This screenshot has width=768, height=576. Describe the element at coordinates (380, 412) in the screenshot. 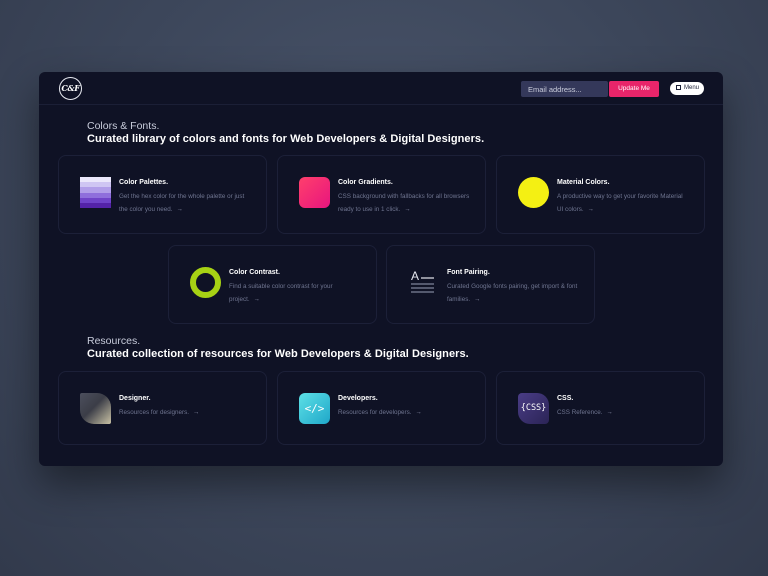

I see `card-description: Resources for developers. →` at that location.